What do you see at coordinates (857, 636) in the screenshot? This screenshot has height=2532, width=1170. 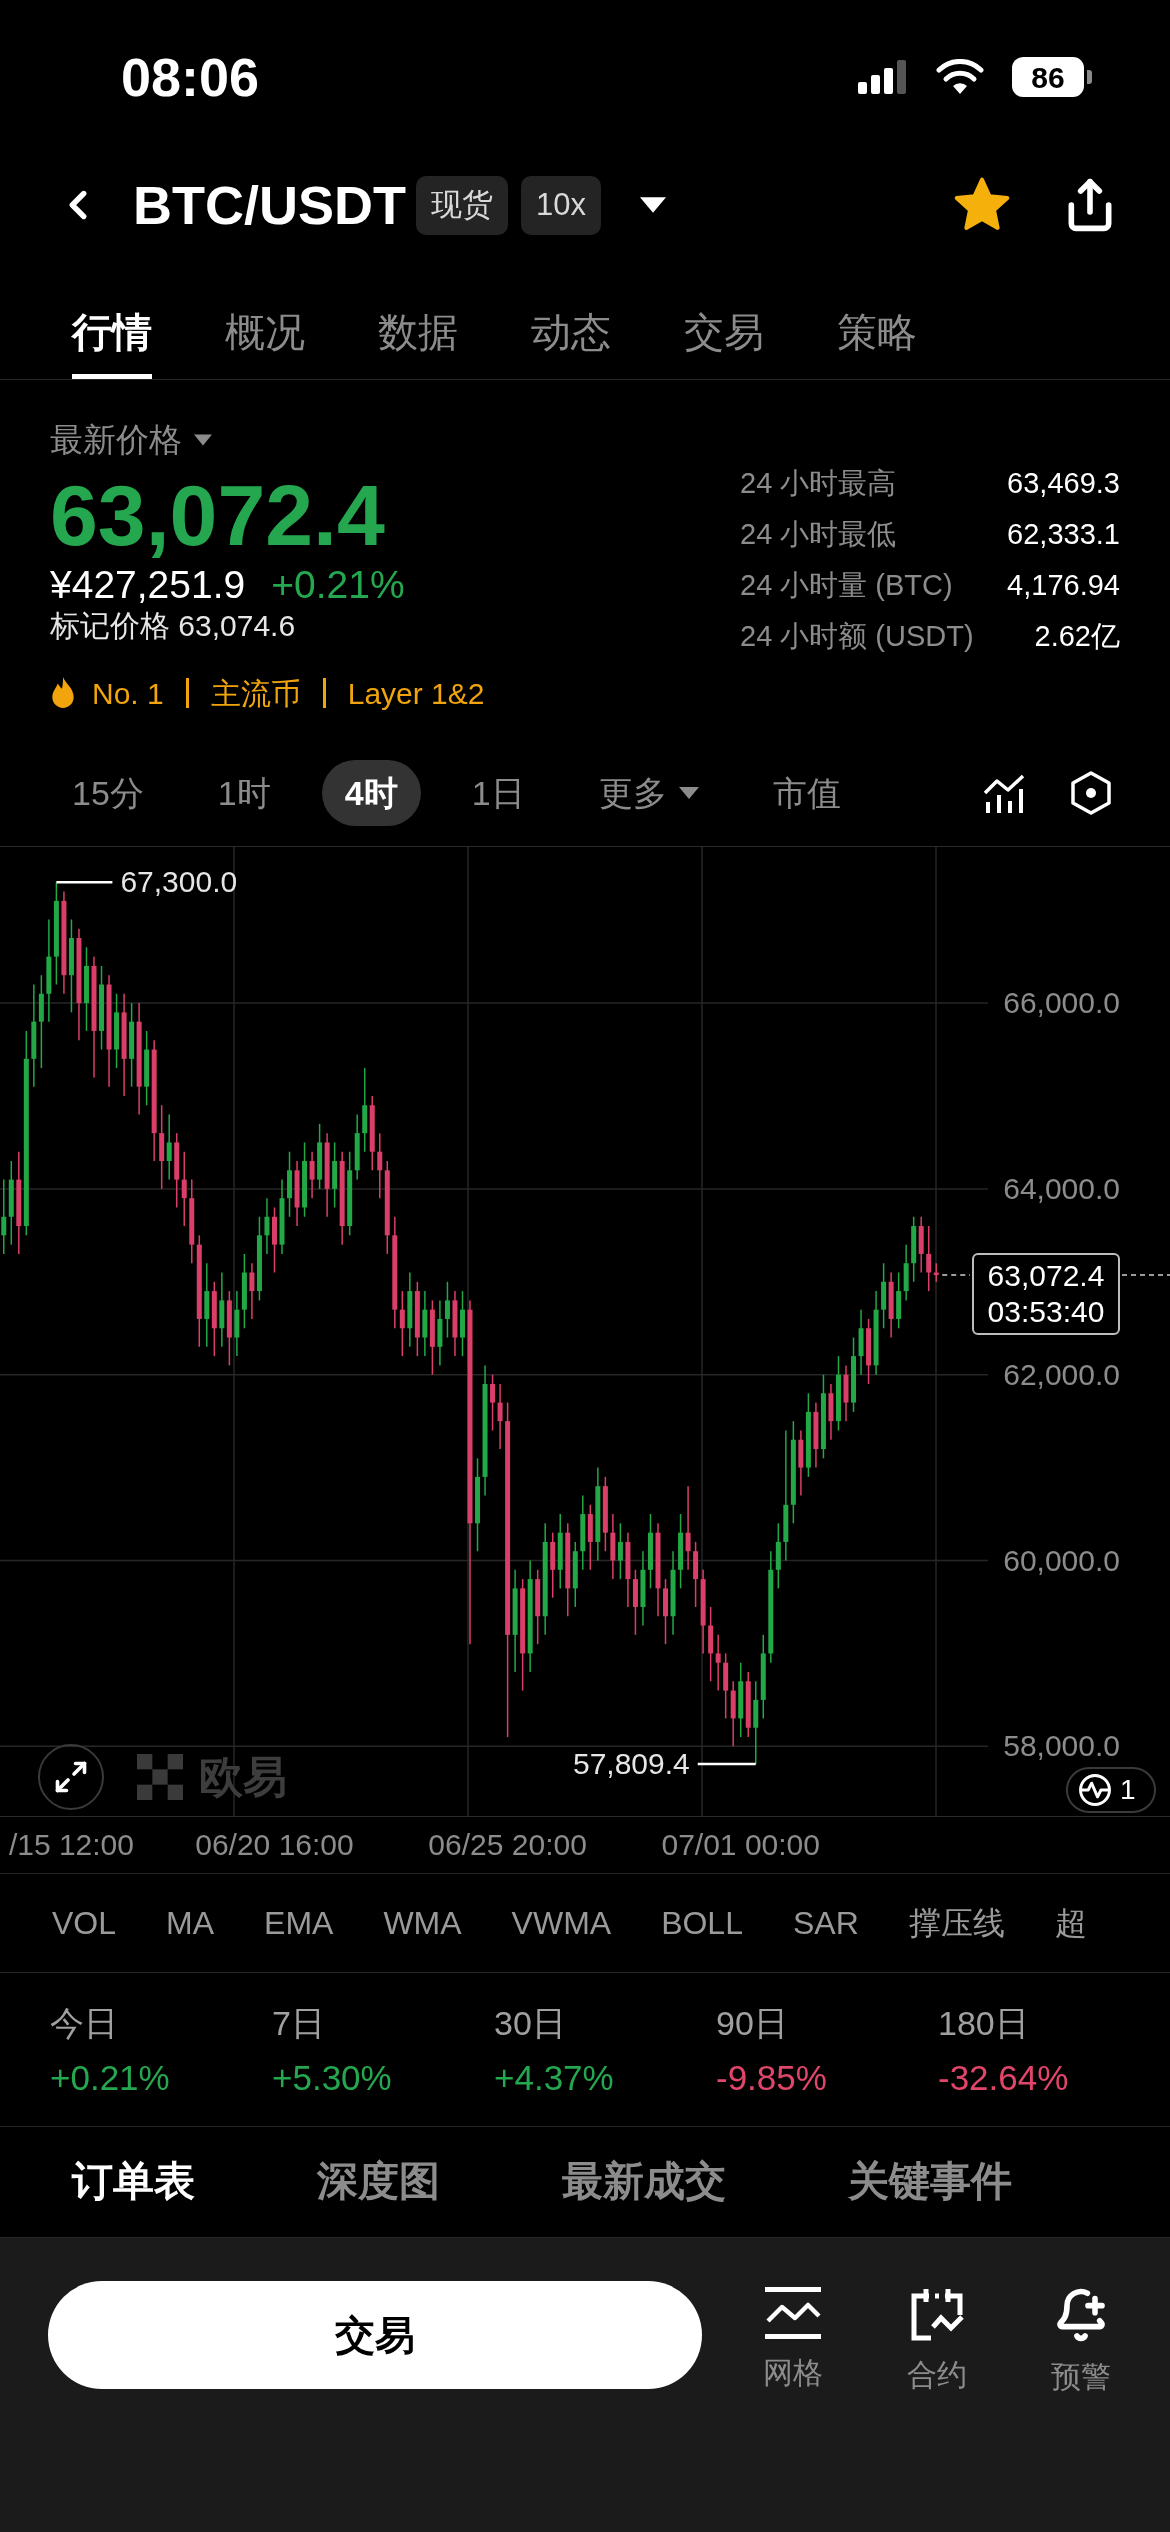 I see `stat-label: 24 小时额 (USDT)` at bounding box center [857, 636].